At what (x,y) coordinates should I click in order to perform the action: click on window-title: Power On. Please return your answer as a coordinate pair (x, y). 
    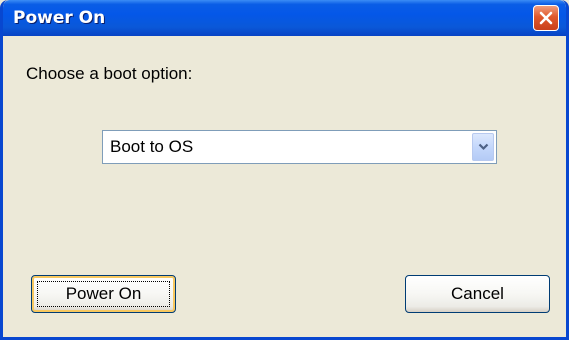
    Looking at the image, I should click on (59, 18).